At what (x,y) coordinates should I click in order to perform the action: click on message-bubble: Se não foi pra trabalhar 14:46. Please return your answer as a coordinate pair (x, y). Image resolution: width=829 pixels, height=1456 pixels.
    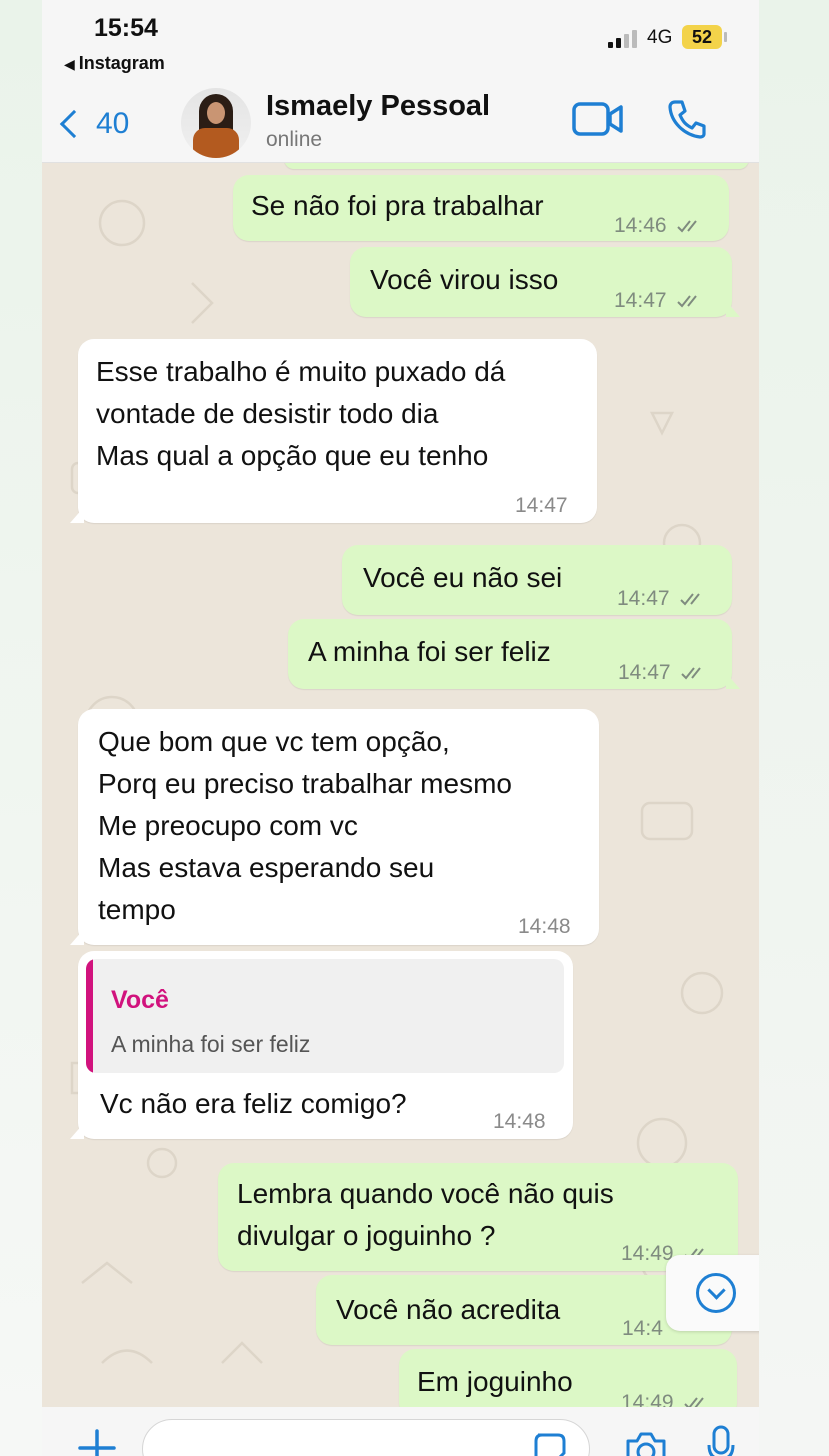
    Looking at the image, I should click on (481, 208).